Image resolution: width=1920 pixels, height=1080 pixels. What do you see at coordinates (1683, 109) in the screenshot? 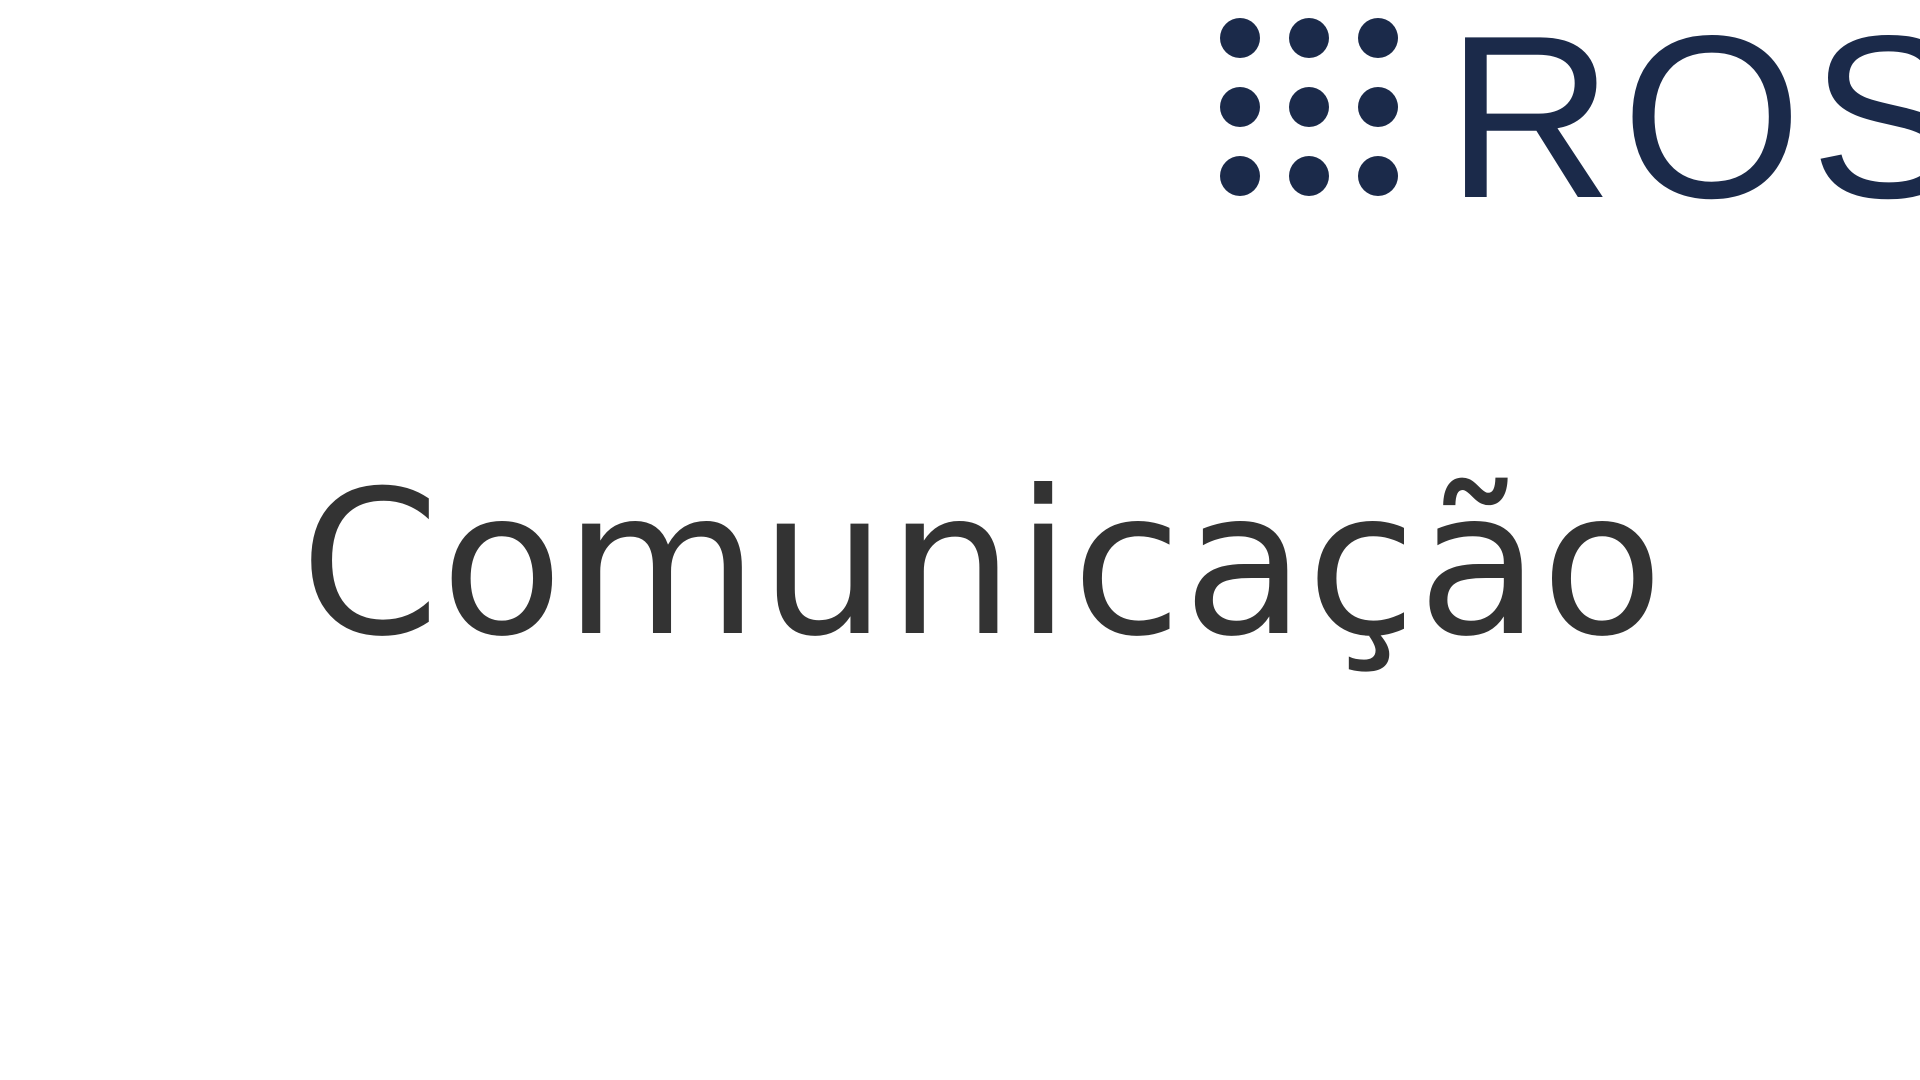
I see `logo-wordmark: ROS` at bounding box center [1683, 109].